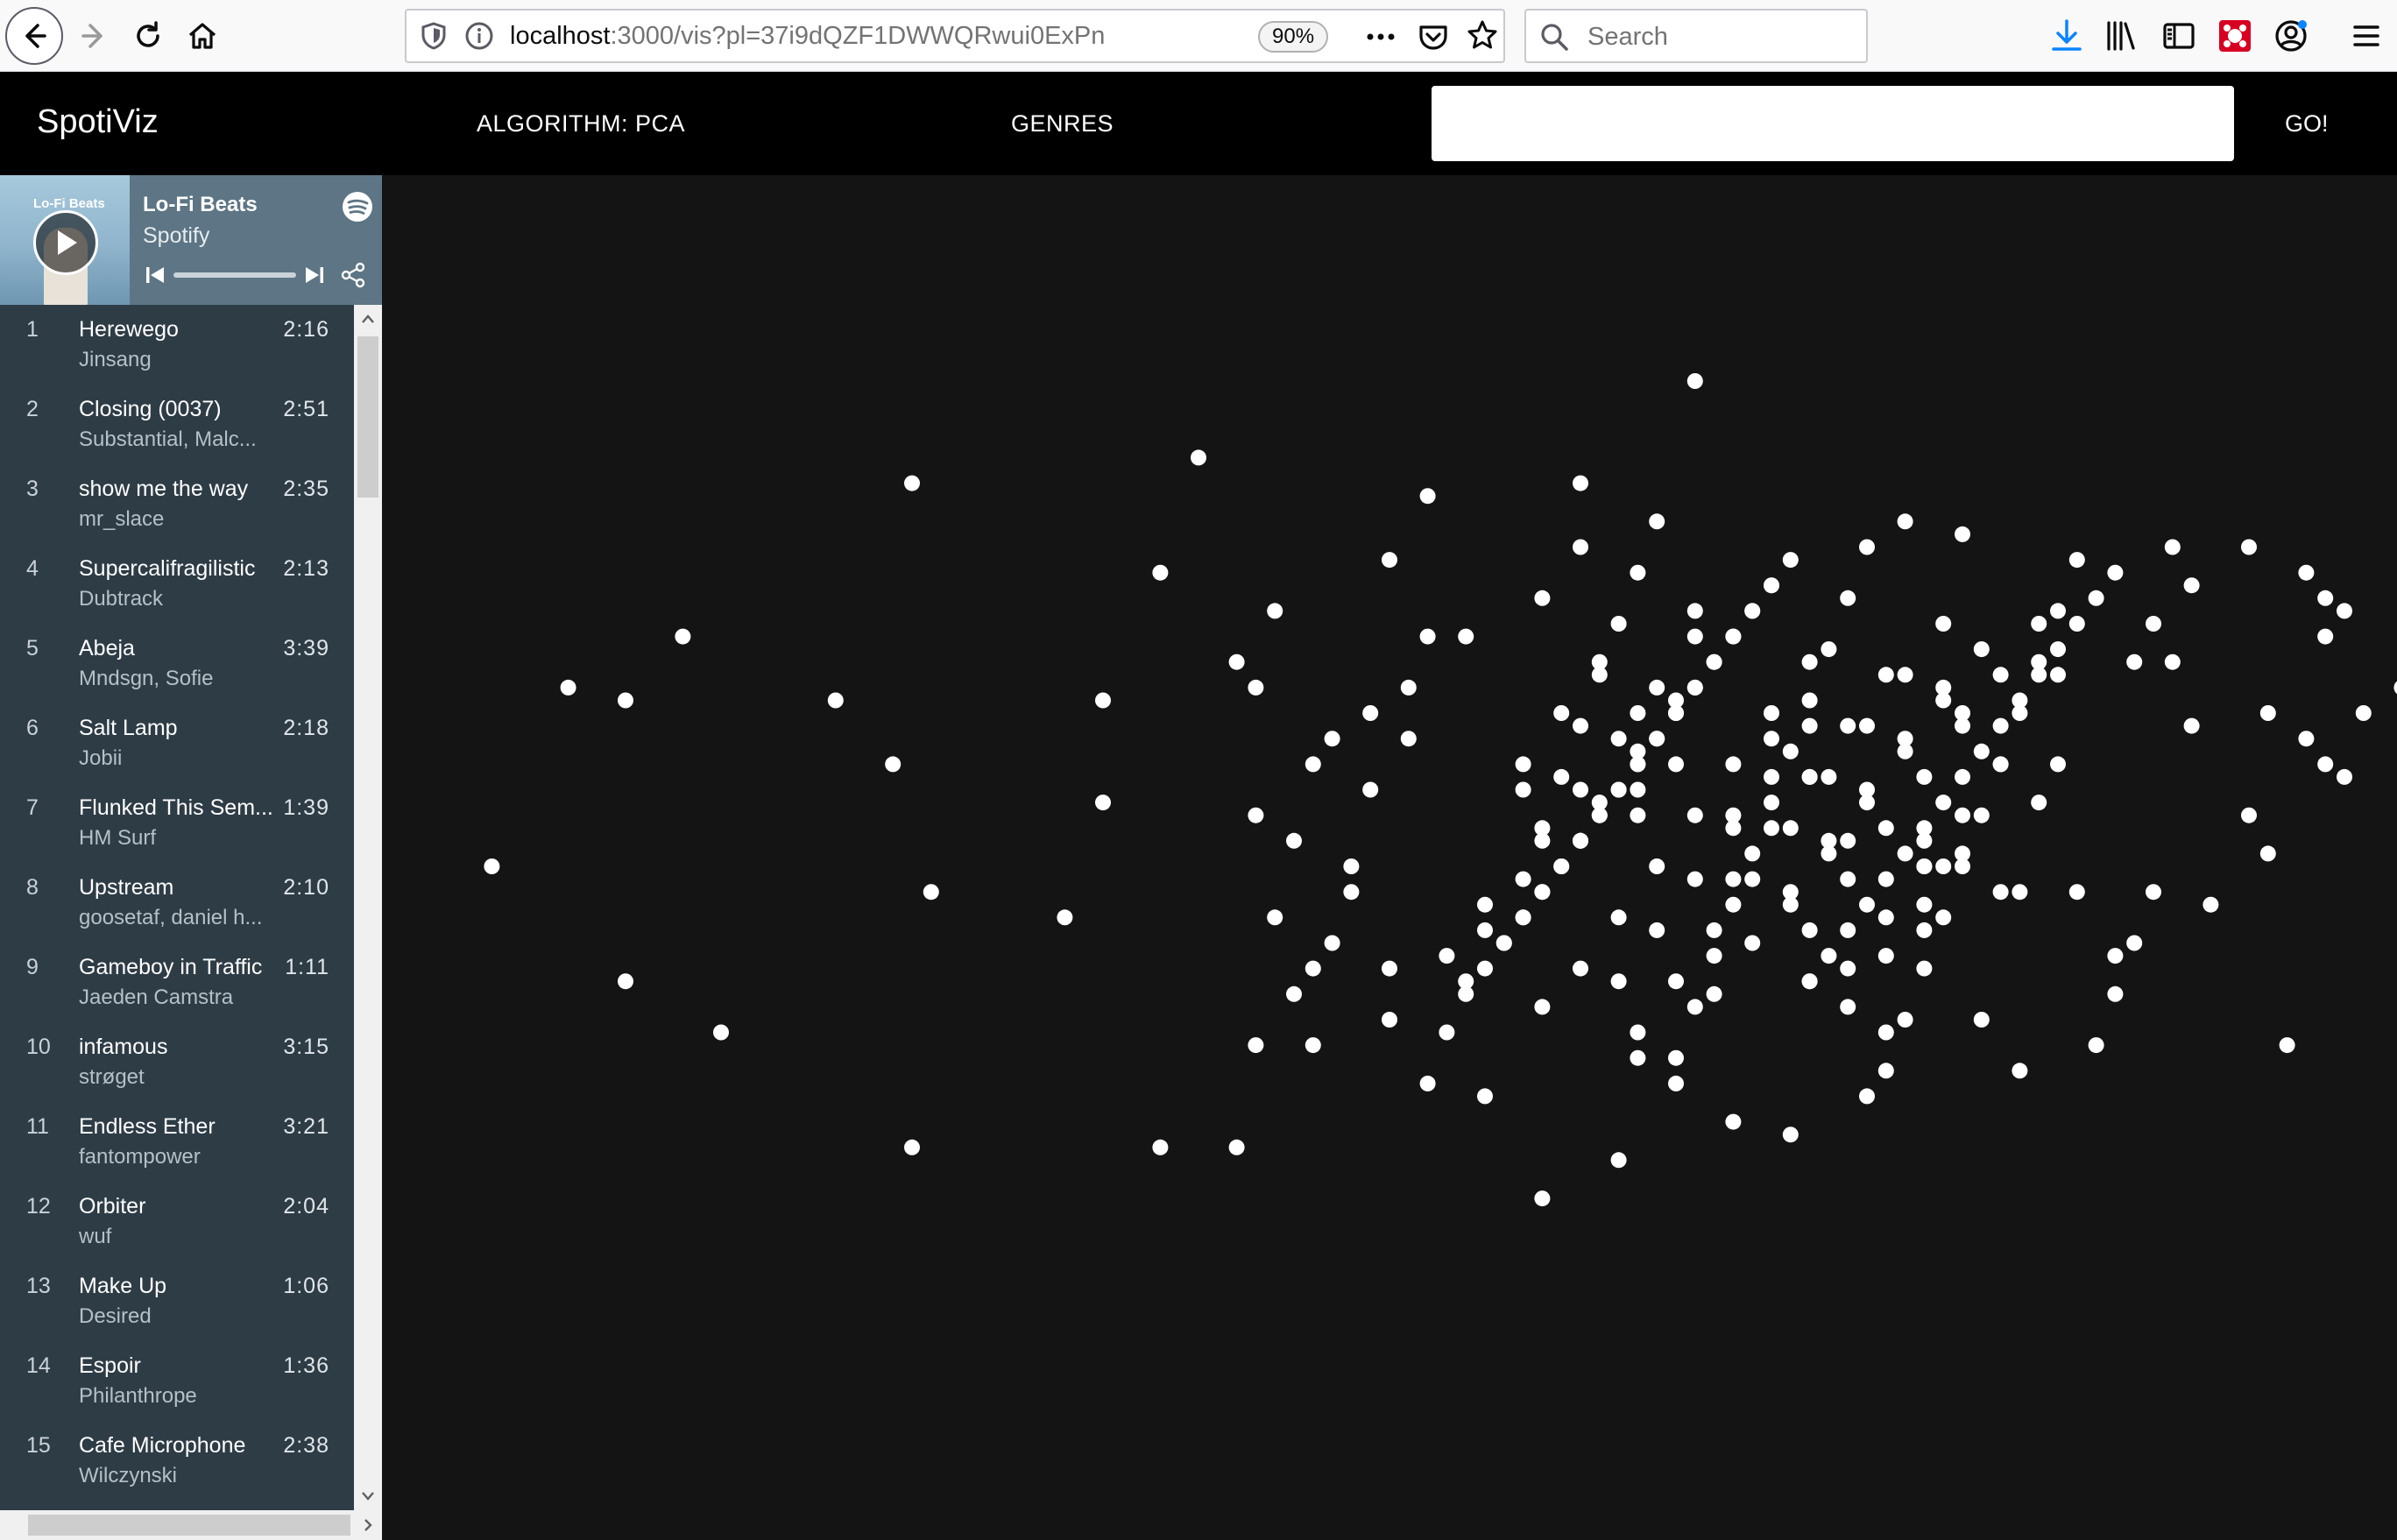 The width and height of the screenshot is (2397, 1540). What do you see at coordinates (2291, 36) in the screenshot?
I see `account-icon` at bounding box center [2291, 36].